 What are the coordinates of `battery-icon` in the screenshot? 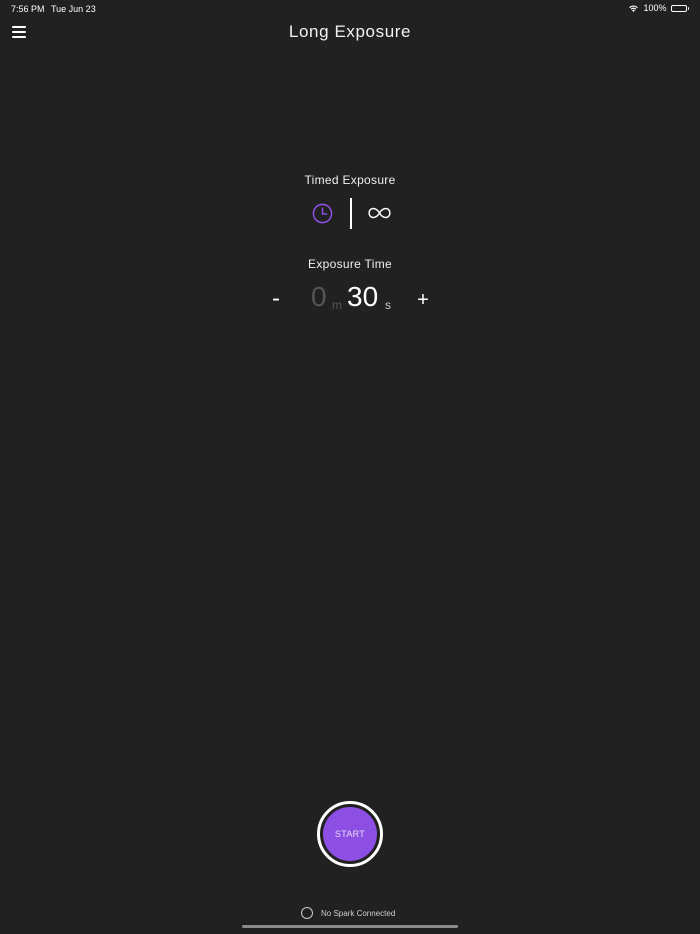 It's located at (679, 8).